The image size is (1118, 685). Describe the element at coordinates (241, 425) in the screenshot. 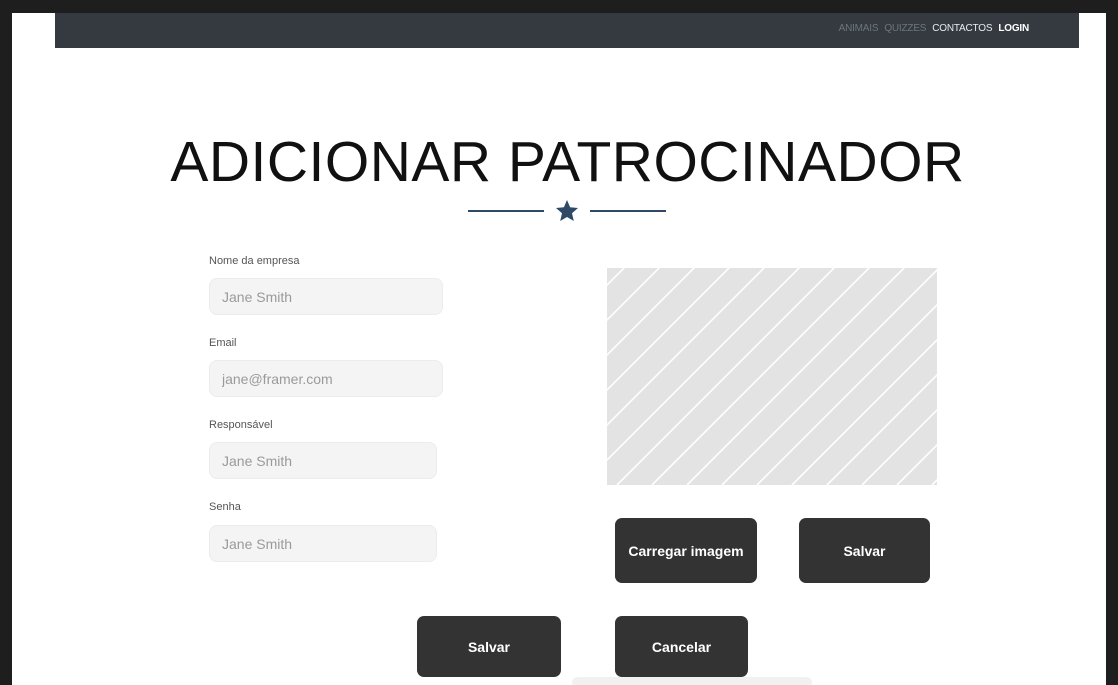

I see `responsible-label: Responsável` at that location.